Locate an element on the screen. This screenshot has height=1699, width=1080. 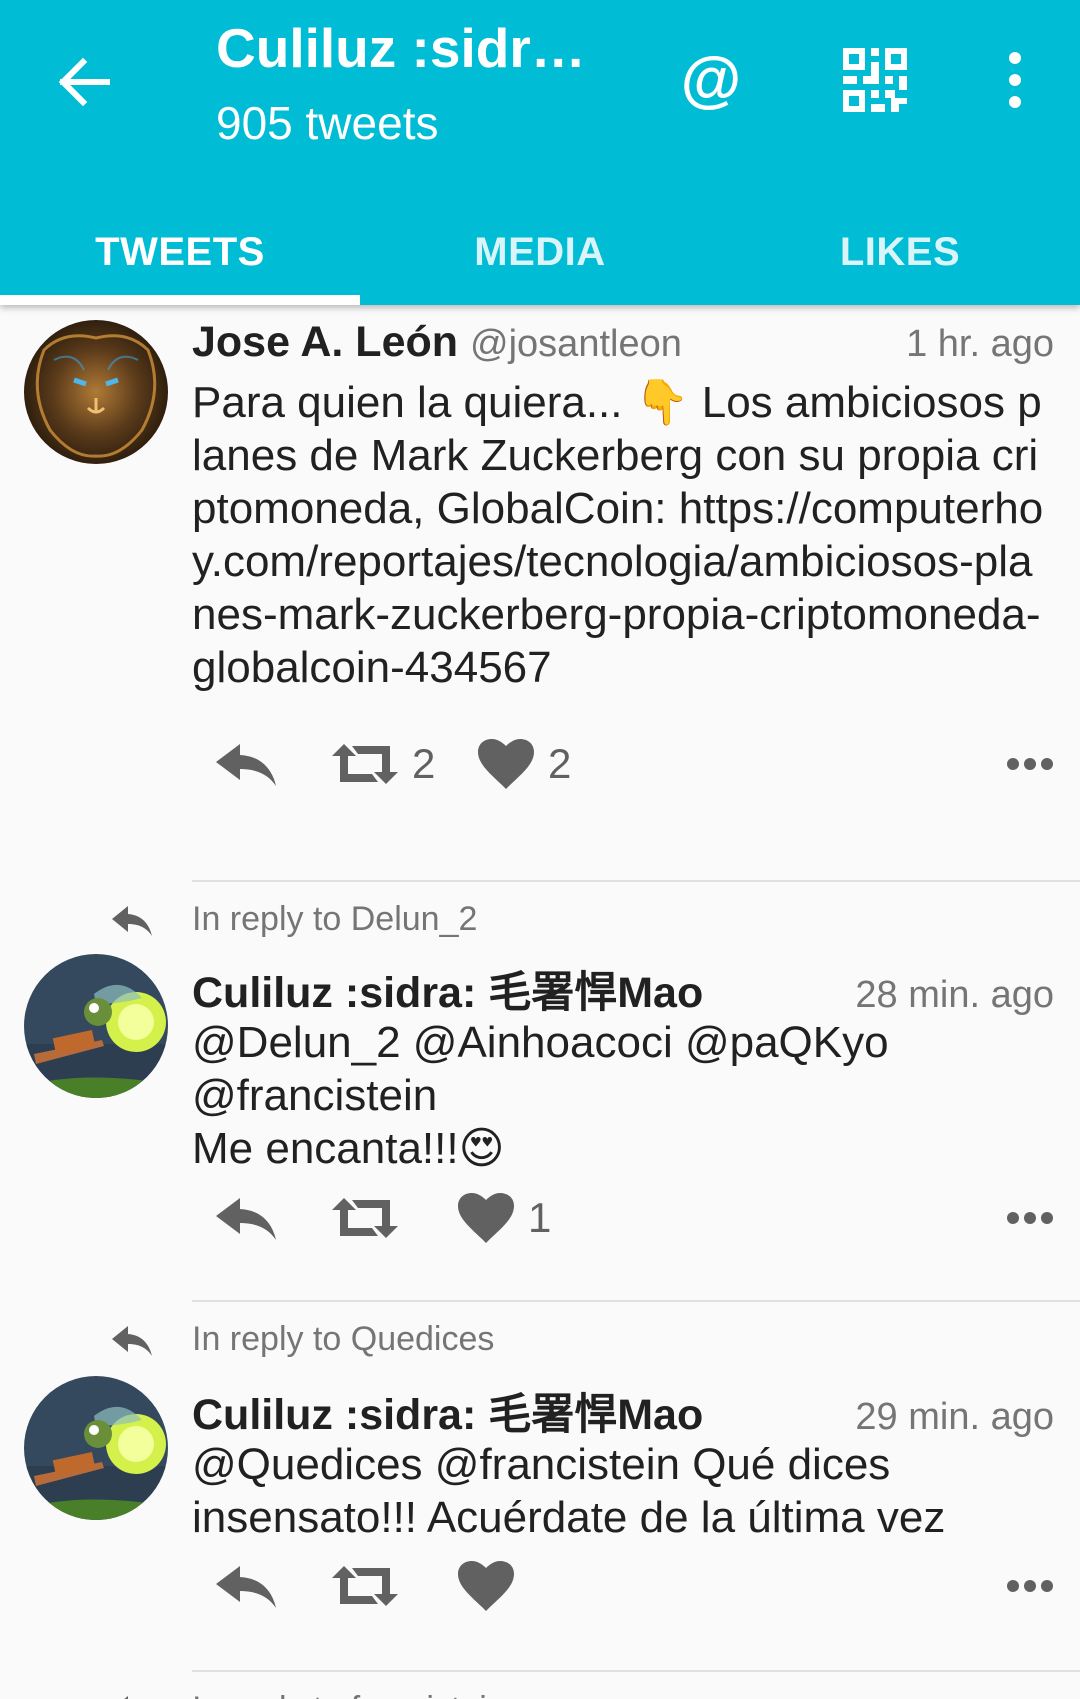
retweet-count: 2 is located at coordinates (424, 763).